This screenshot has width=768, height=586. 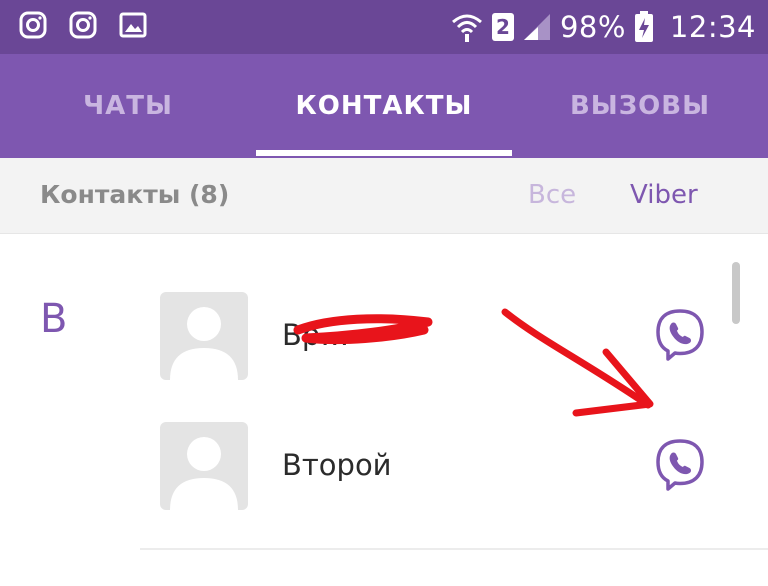 What do you see at coordinates (502, 27) in the screenshot?
I see `sim-slot-badge: 2` at bounding box center [502, 27].